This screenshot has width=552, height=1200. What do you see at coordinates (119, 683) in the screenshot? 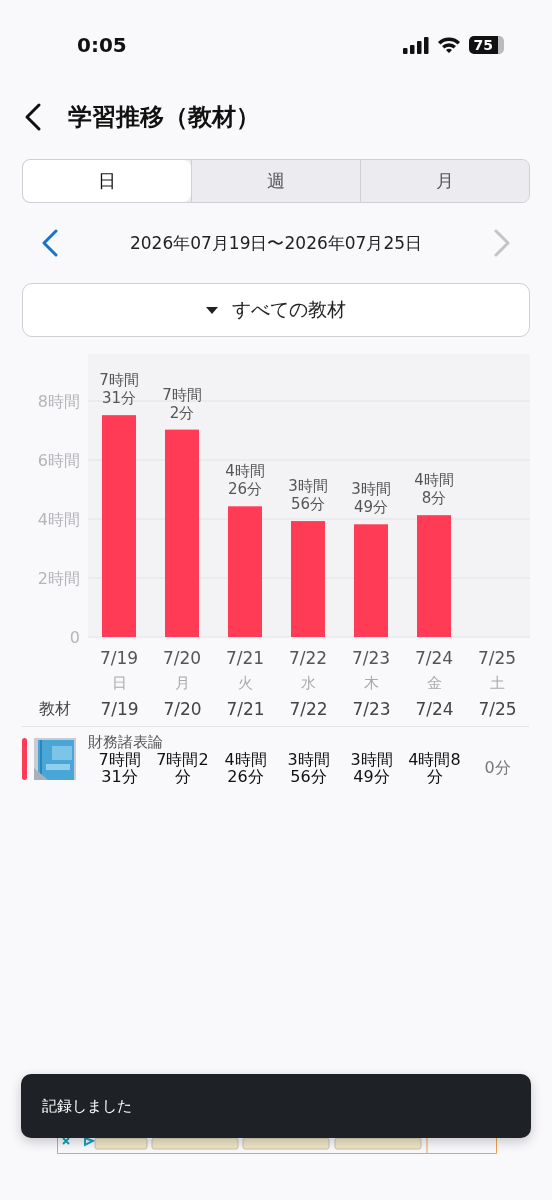
I see `weekday-label: 日` at bounding box center [119, 683].